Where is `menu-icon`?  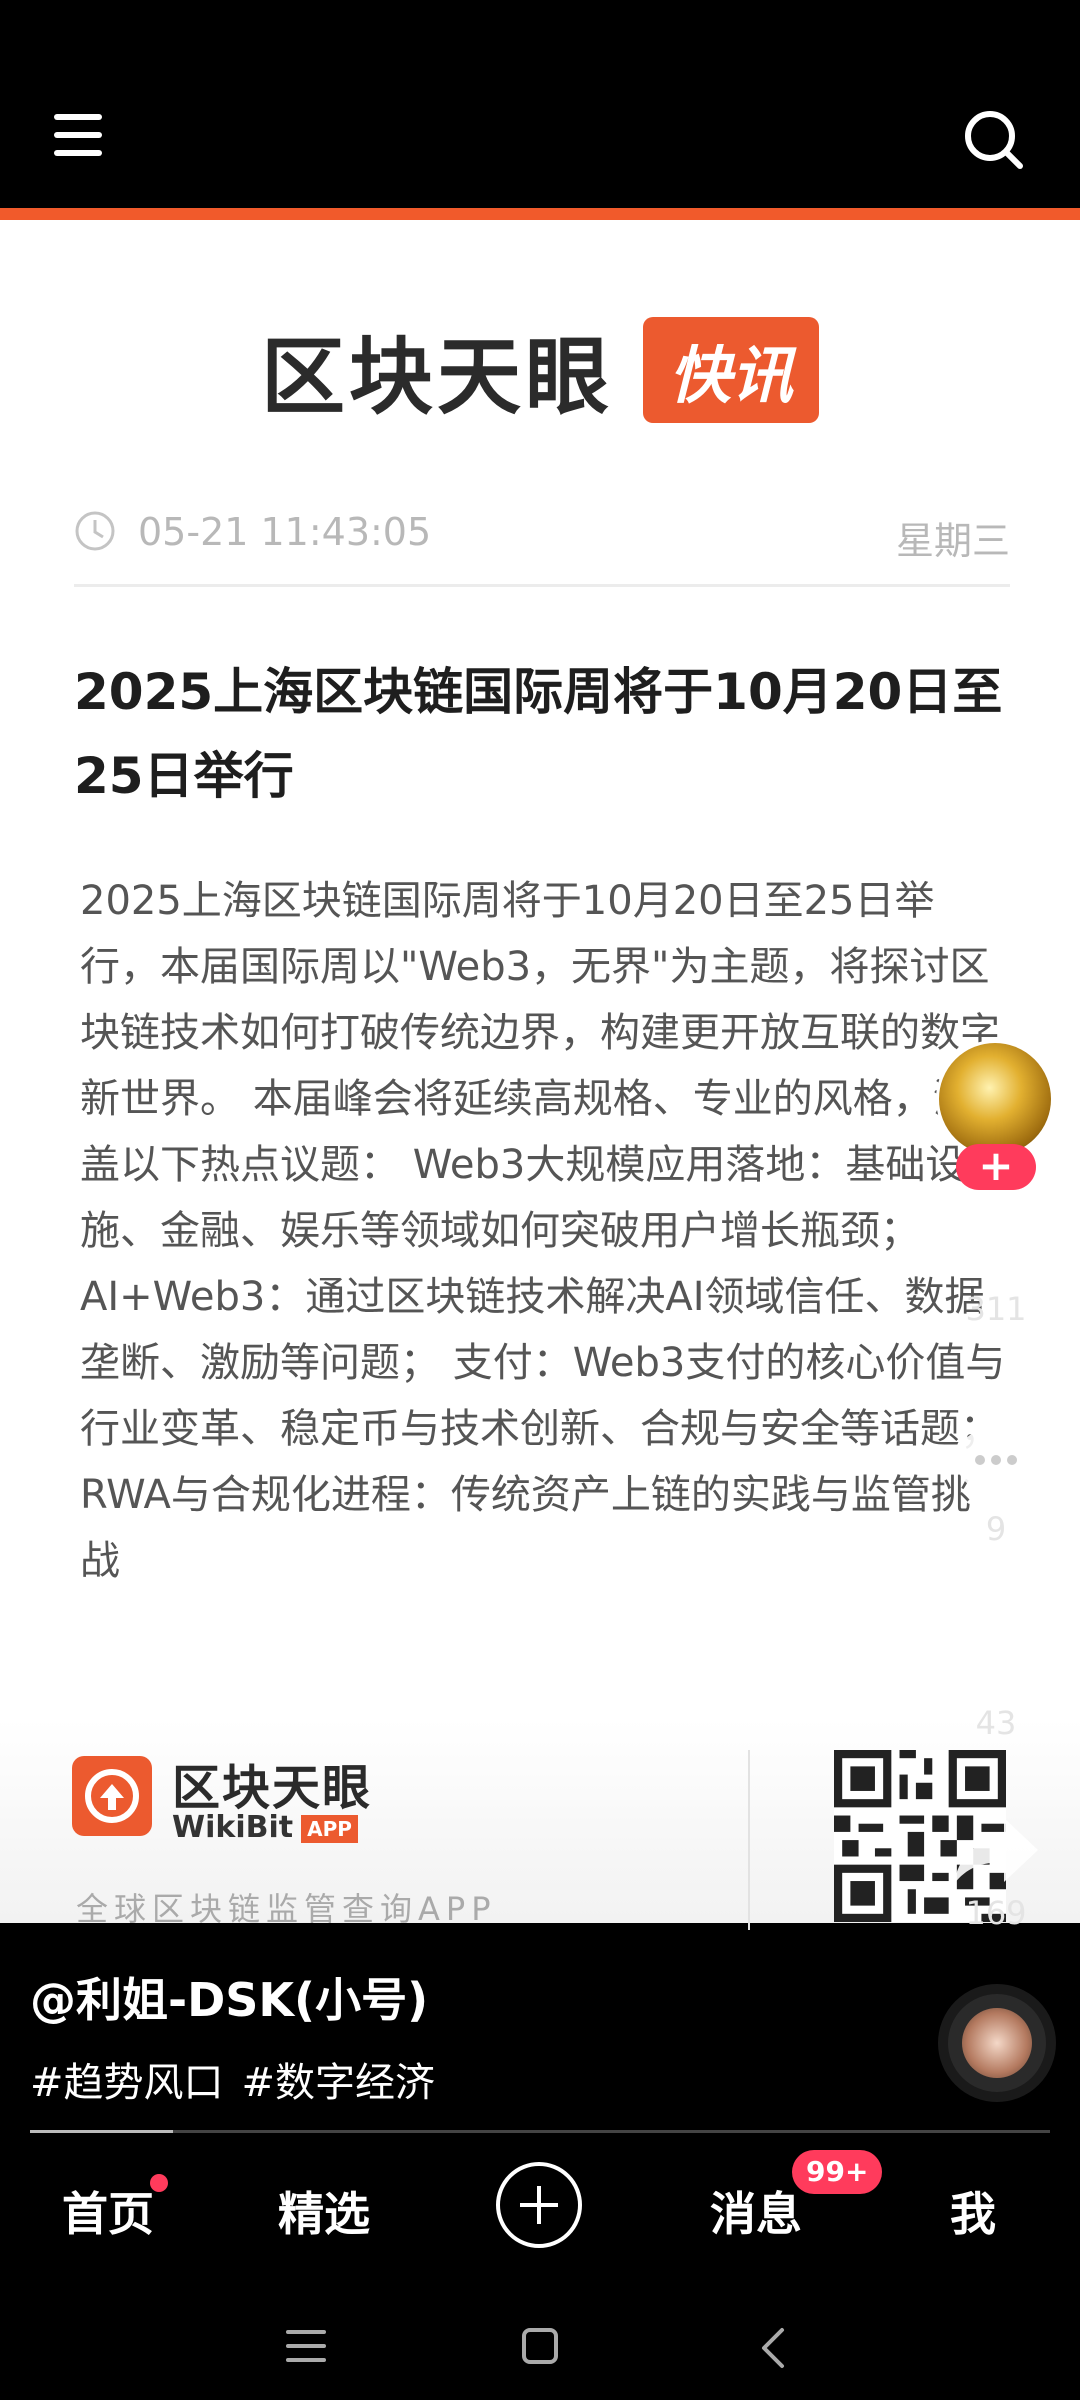
menu-icon is located at coordinates (79, 137).